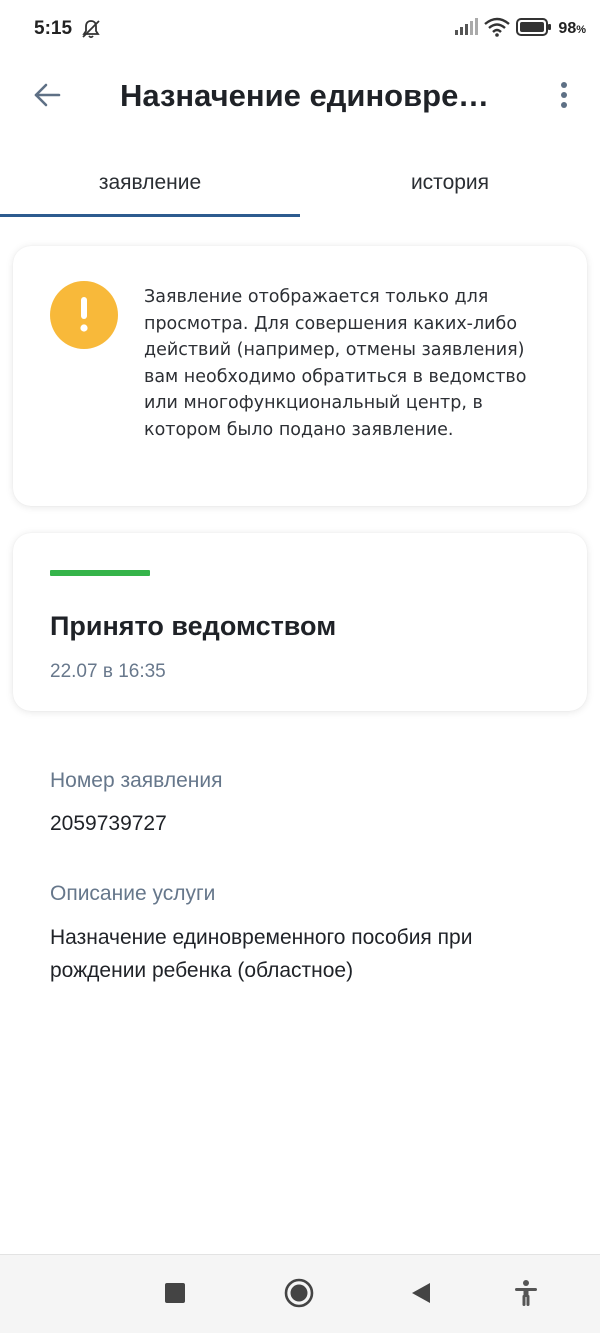 The height and width of the screenshot is (1333, 600). I want to click on home-button, so click(299, 1295).